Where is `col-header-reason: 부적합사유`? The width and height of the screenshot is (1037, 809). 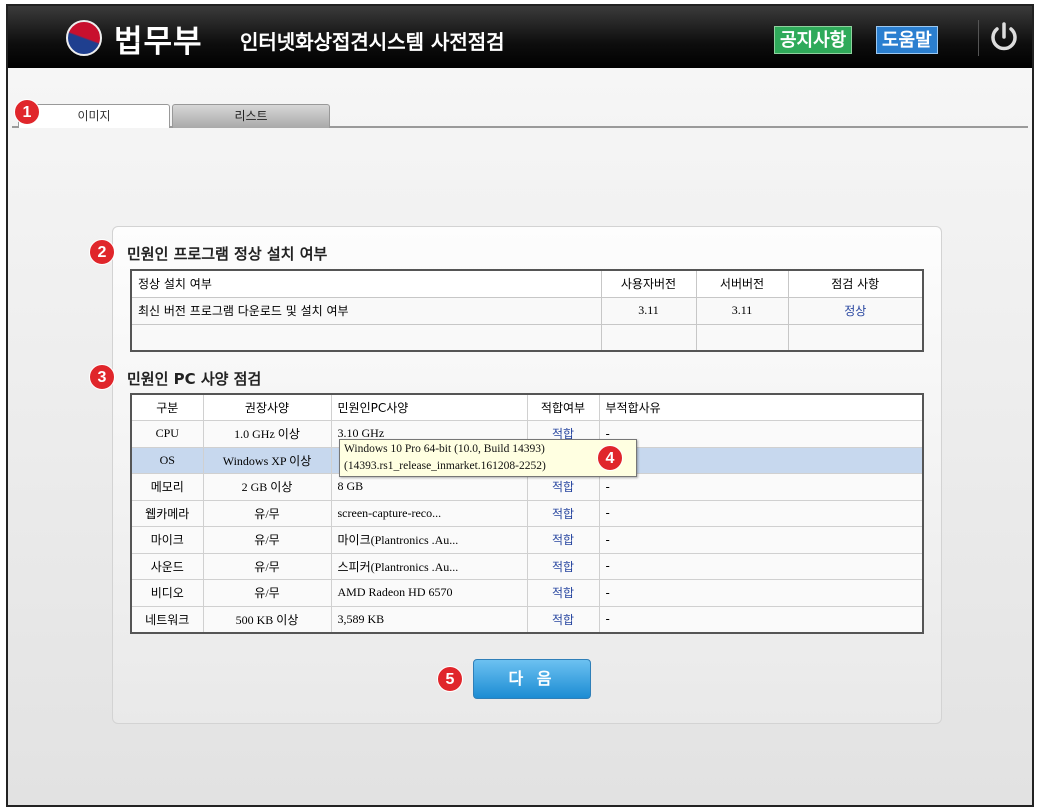
col-header-reason: 부적합사유 is located at coordinates (761, 407).